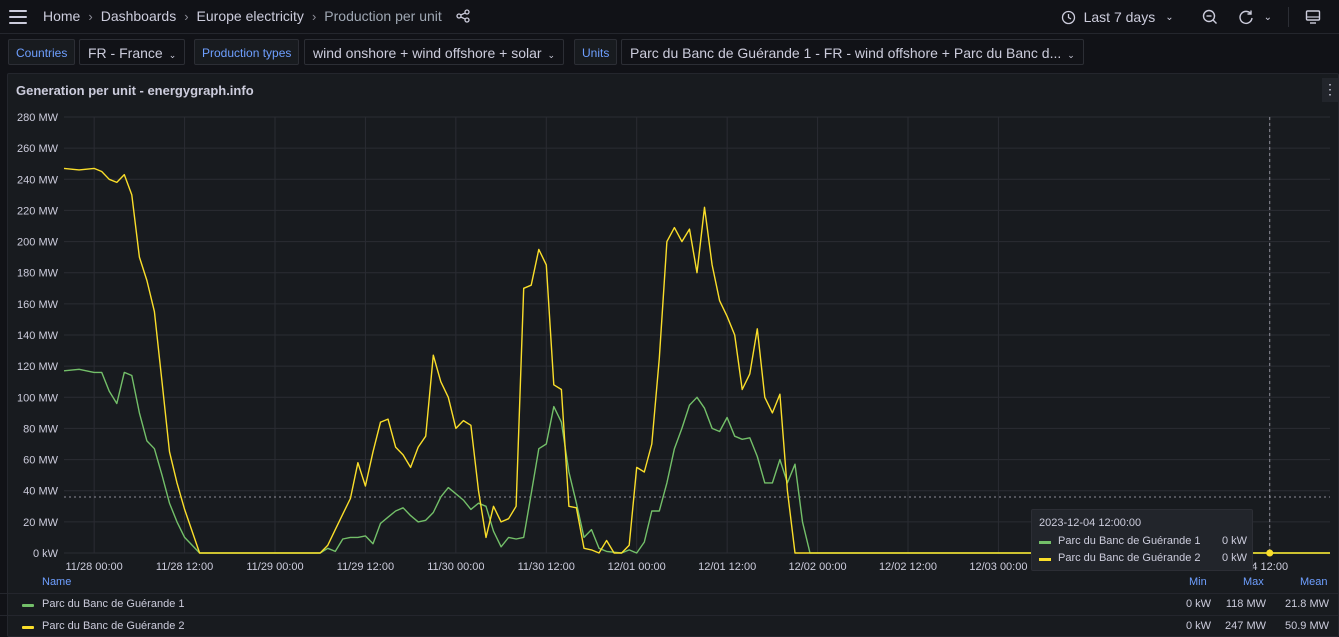 This screenshot has width=1339, height=637. Describe the element at coordinates (669, 580) in the screenshot. I see `legend-header: Name Min Max Mean` at that location.